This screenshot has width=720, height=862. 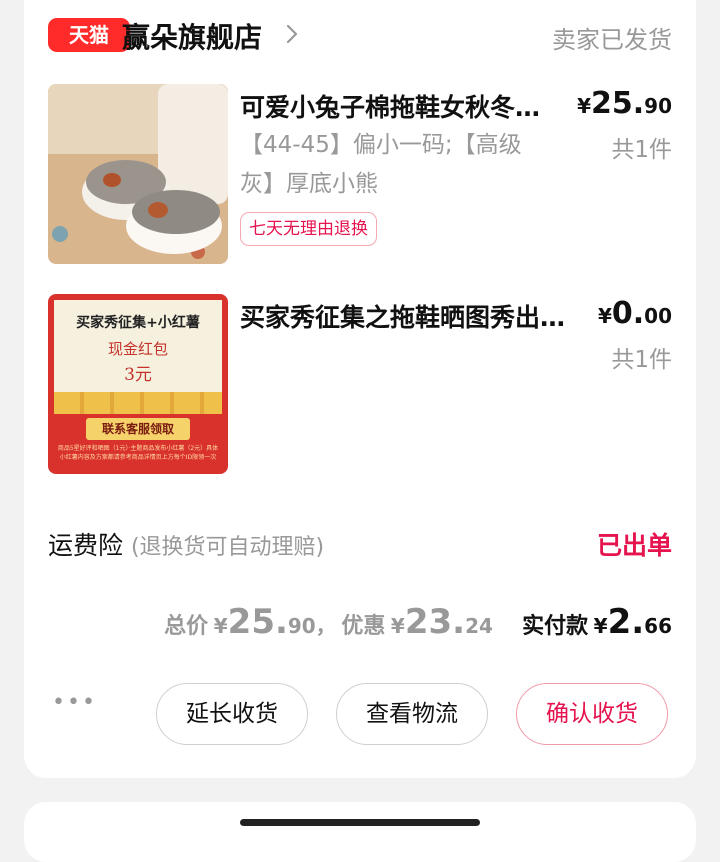 I want to click on more-options-icon: •••, so click(x=74, y=702).